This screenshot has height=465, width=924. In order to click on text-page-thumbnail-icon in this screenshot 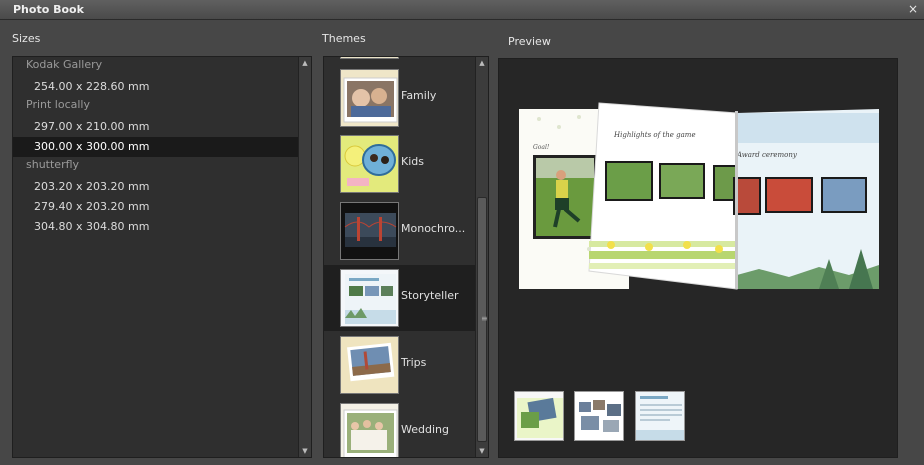, I will do `click(660, 416)`.